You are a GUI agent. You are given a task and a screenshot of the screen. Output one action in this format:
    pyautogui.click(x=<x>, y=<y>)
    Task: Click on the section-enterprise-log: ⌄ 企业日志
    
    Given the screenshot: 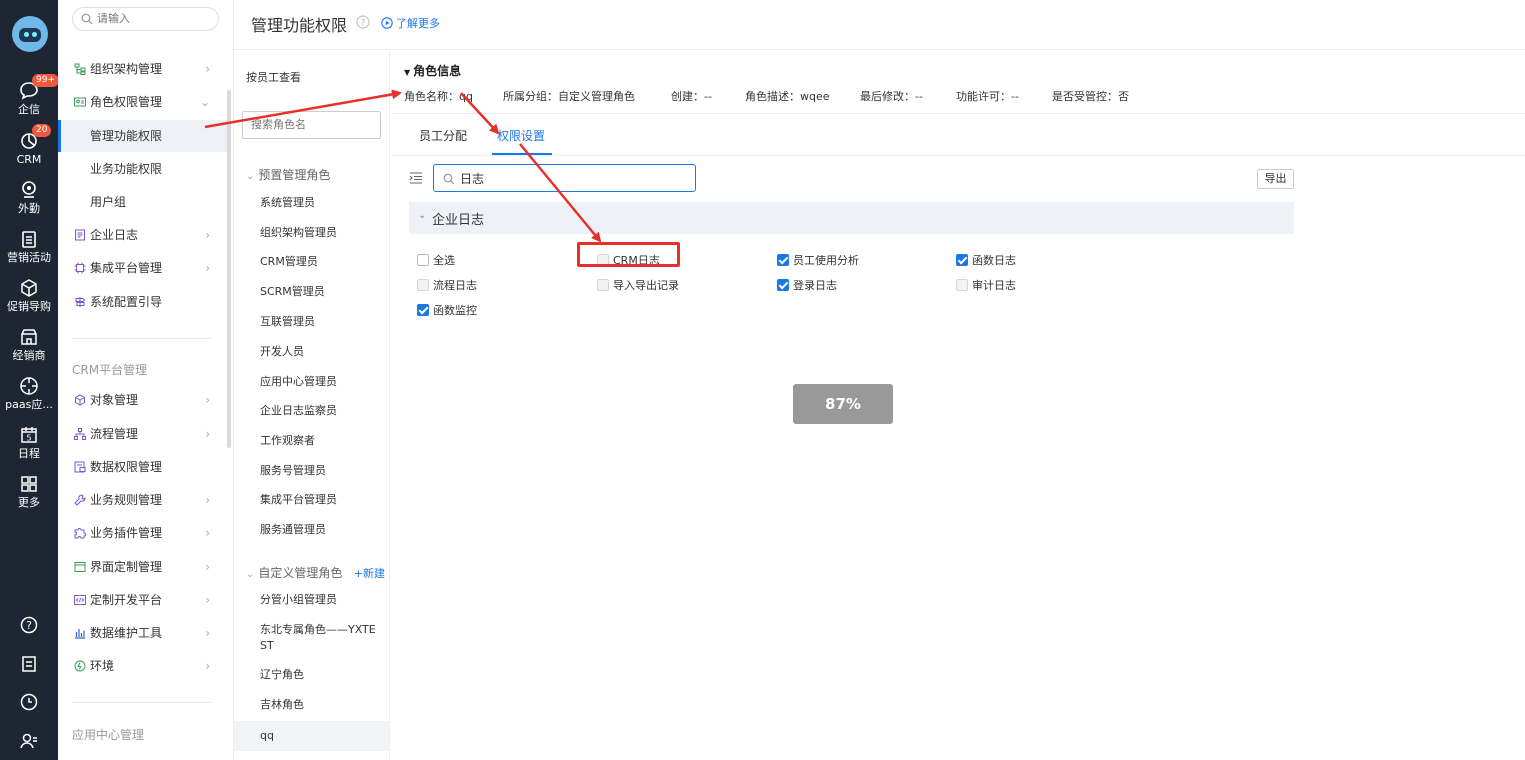 What is the action you would take?
    pyautogui.click(x=851, y=218)
    